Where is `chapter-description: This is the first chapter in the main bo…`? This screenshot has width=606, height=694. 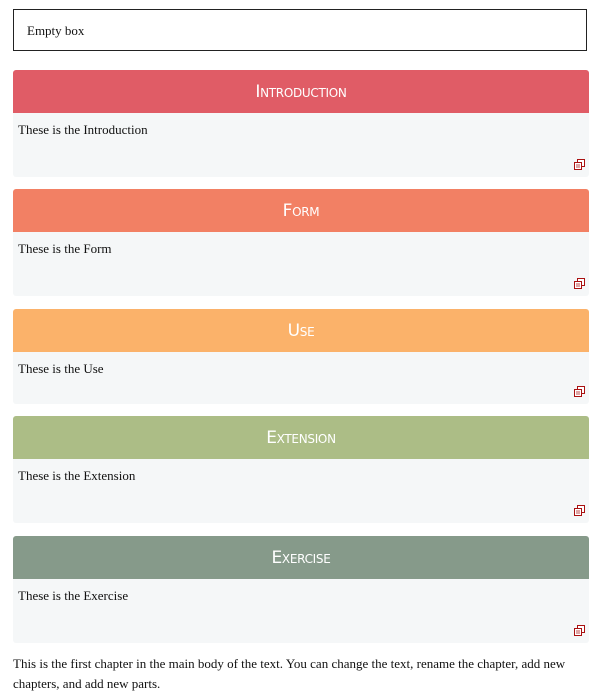 chapter-description: This is the first chapter in the main bo… is located at coordinates (289, 673).